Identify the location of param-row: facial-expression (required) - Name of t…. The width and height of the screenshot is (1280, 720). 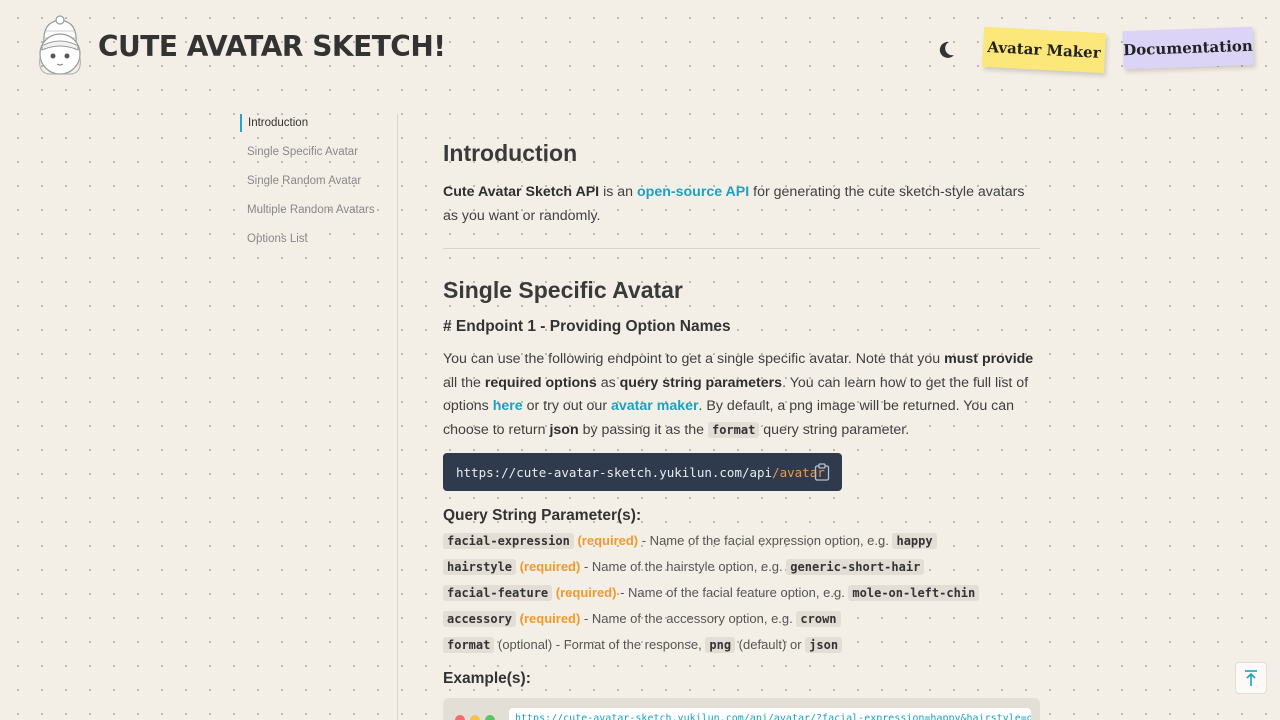
(741, 541).